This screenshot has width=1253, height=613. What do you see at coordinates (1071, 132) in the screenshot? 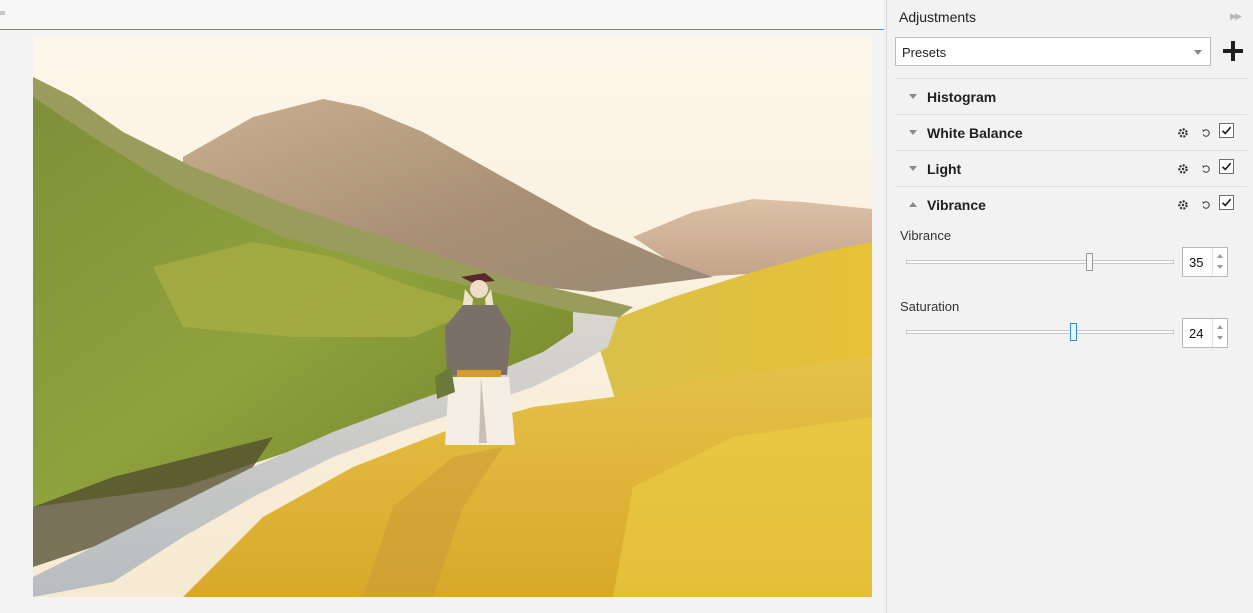
I see `section-white-balance: White Balance` at bounding box center [1071, 132].